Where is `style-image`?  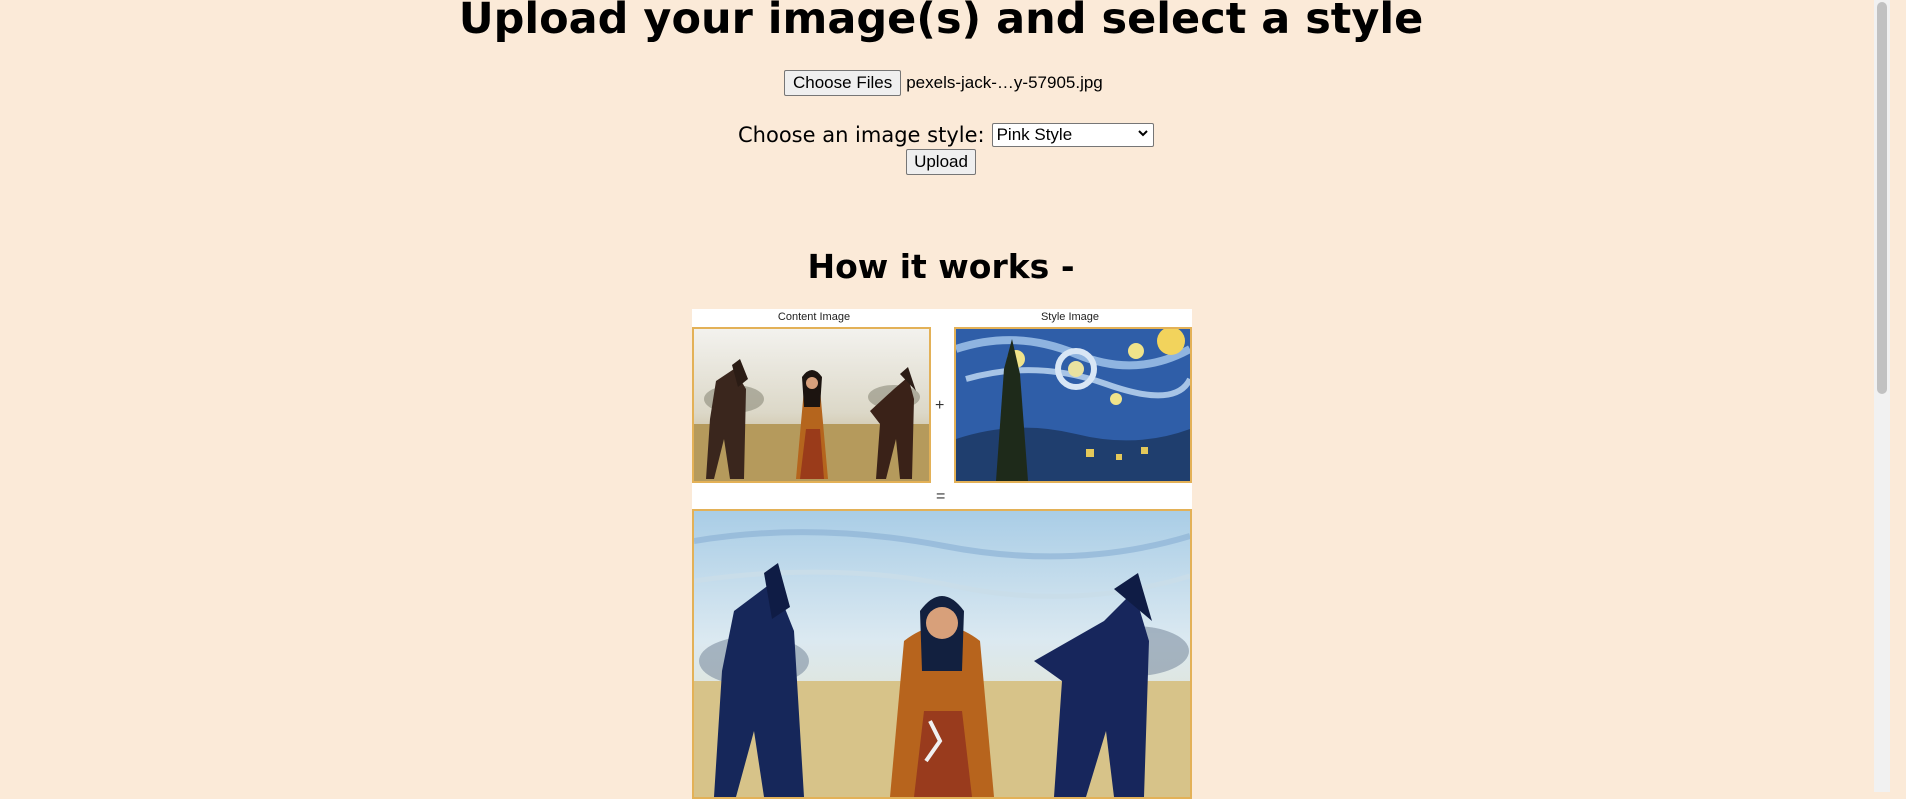 style-image is located at coordinates (1073, 405).